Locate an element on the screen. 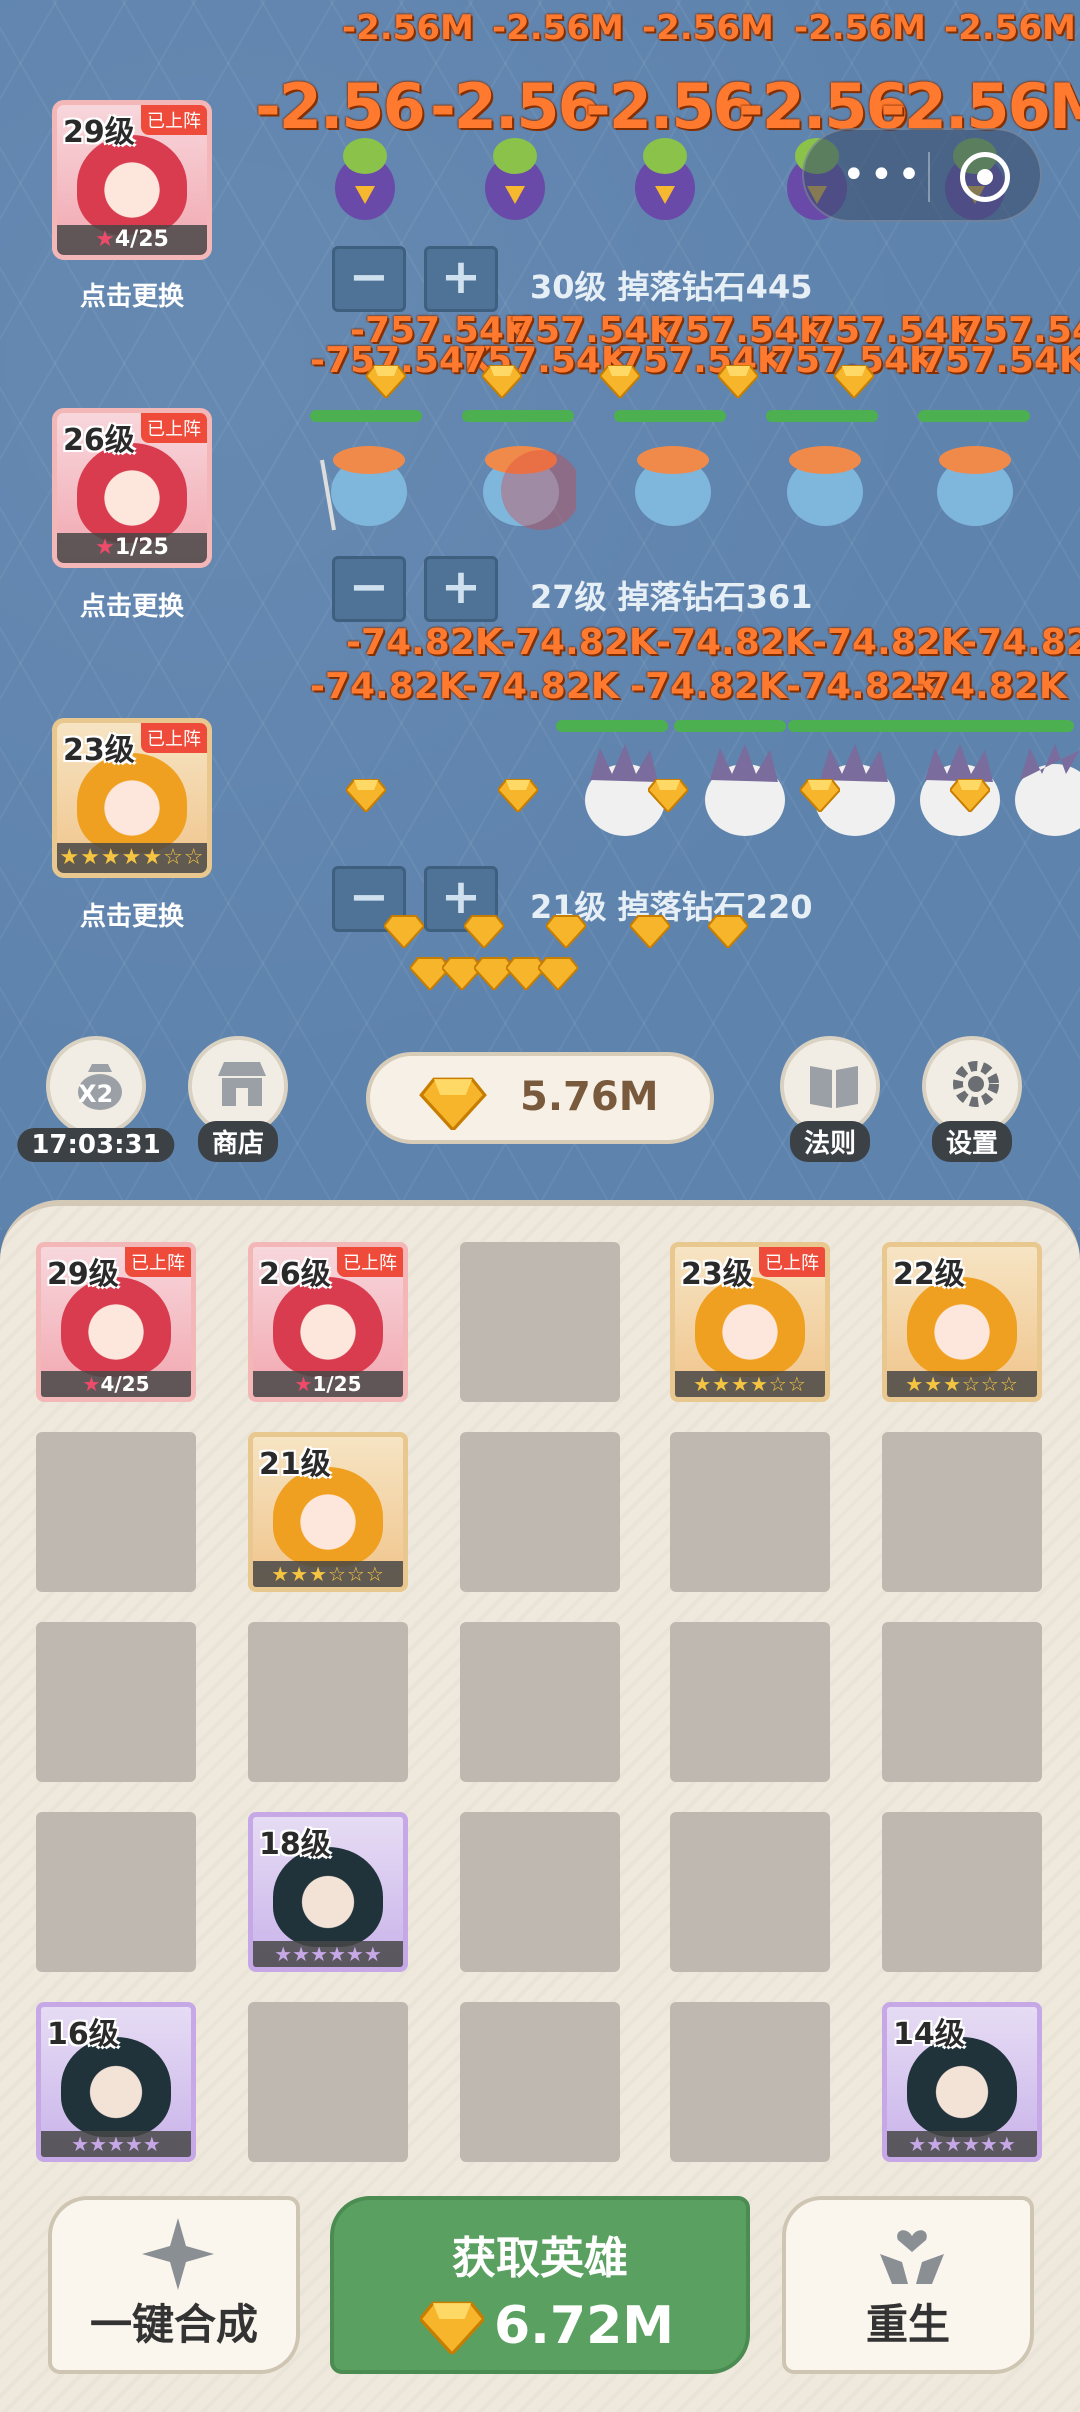  gem-balance-value: 5.76M is located at coordinates (589, 1097).